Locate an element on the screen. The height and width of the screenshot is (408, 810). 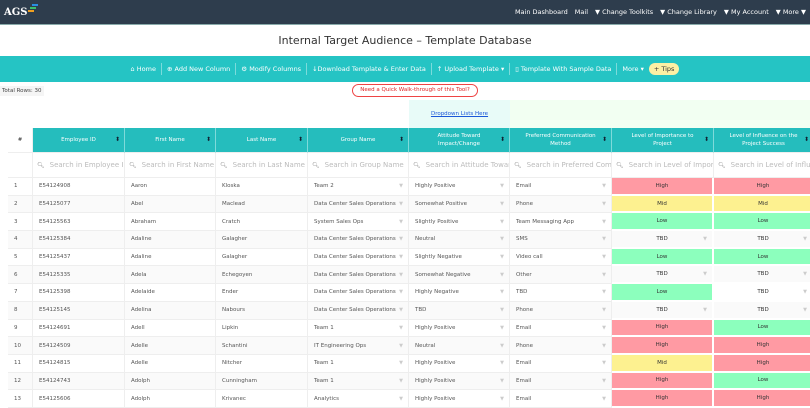
column-header: Level of Importance to Project ⬍ is located at coordinates (663, 140).